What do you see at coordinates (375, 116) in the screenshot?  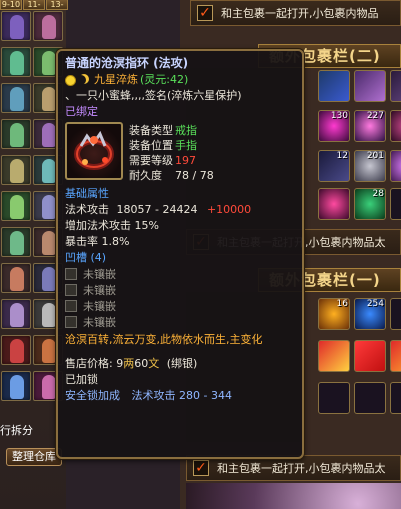 I see `item-count: 227` at bounding box center [375, 116].